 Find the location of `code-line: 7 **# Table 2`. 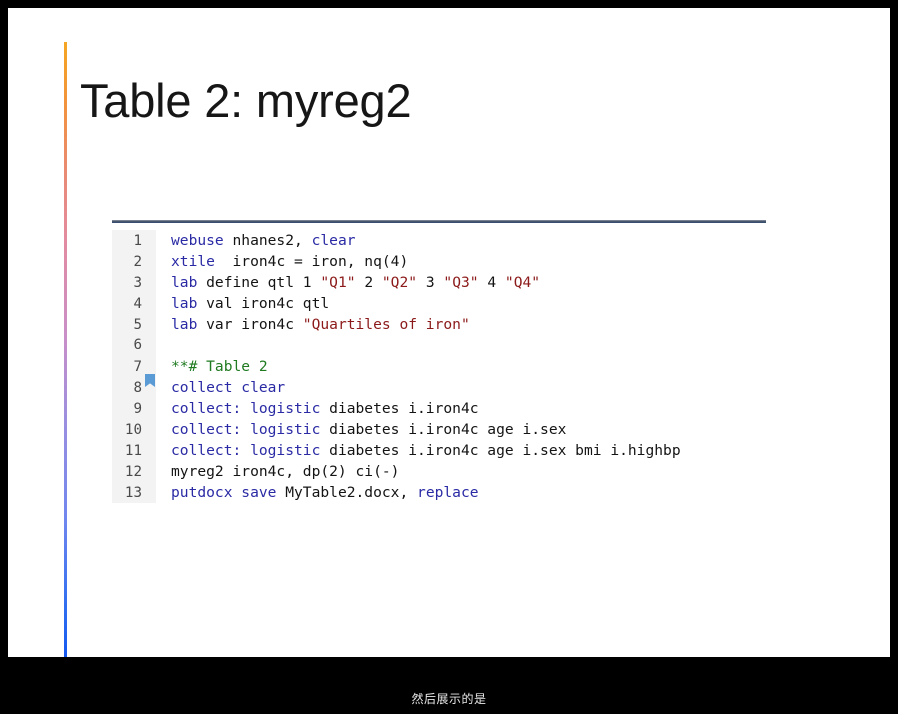

code-line: 7 **# Table 2 is located at coordinates (439, 371).